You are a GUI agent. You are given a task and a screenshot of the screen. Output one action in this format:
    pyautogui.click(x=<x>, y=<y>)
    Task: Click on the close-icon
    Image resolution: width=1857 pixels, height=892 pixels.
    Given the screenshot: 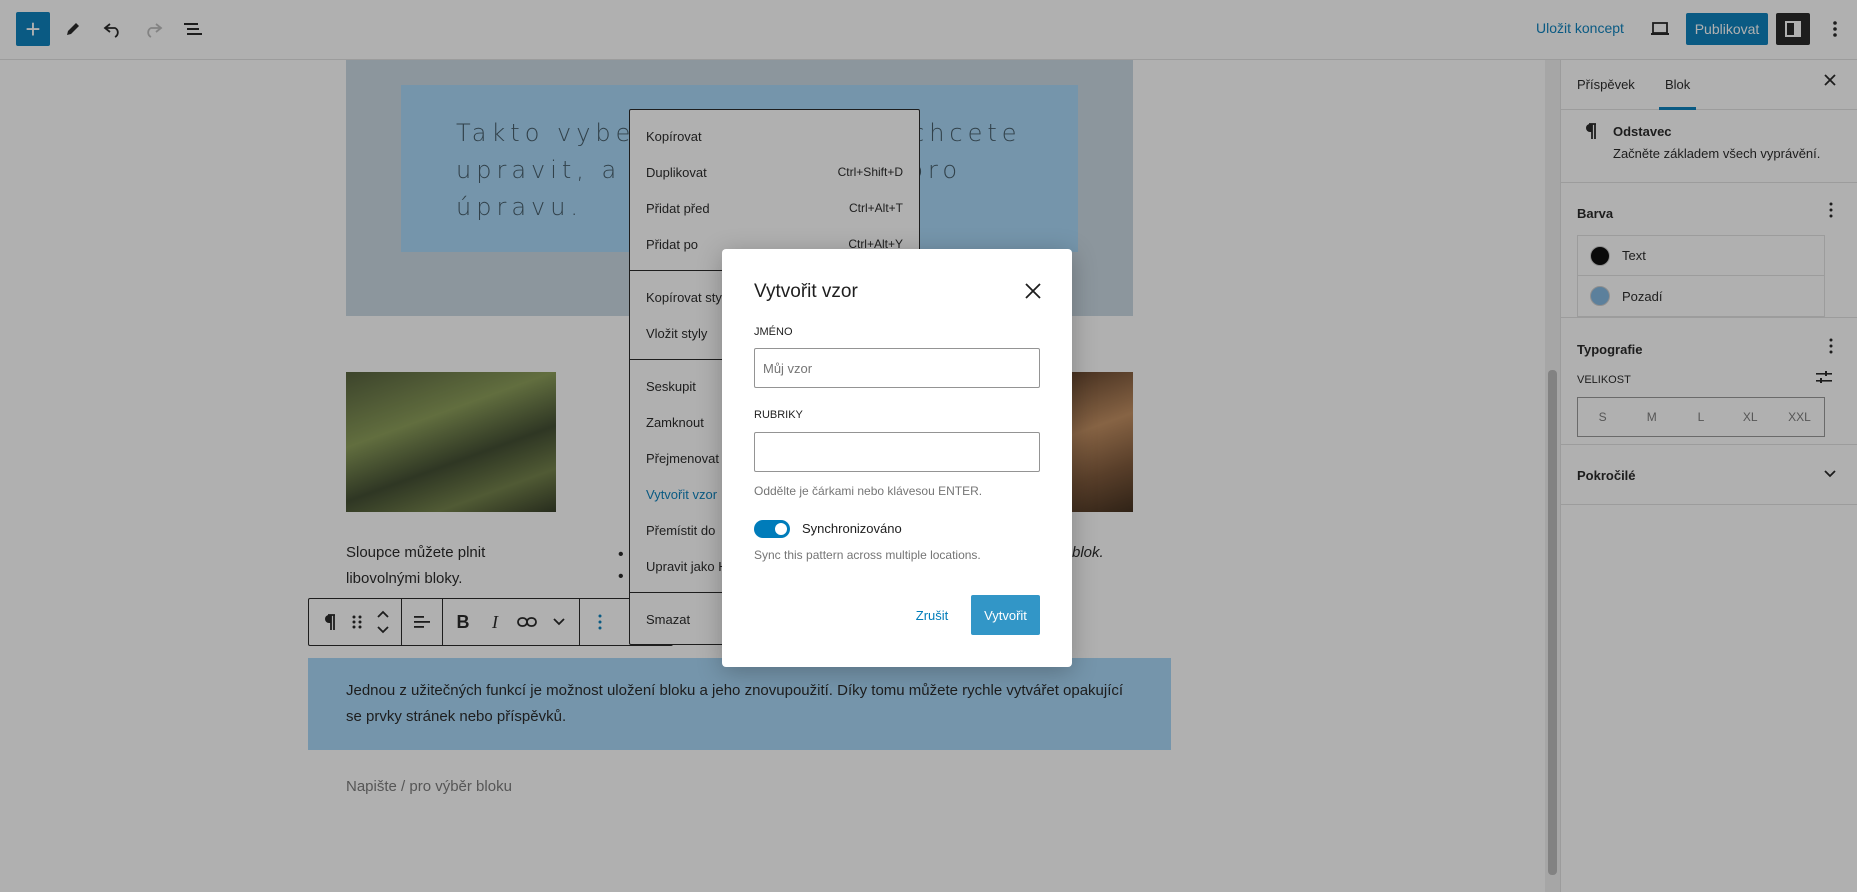 What is the action you would take?
    pyautogui.click(x=1033, y=291)
    